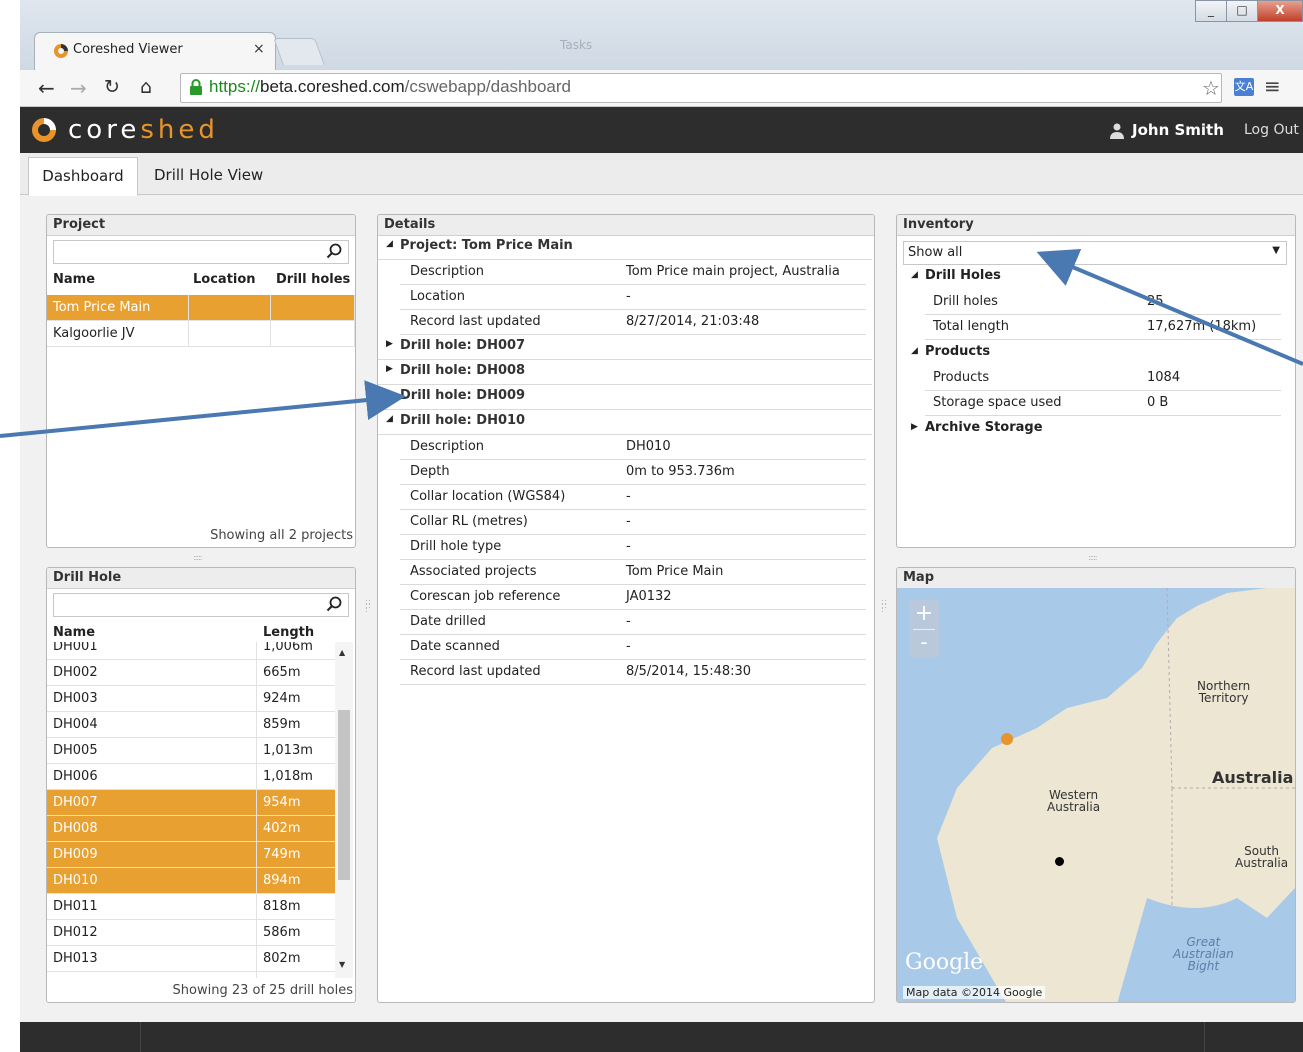 This screenshot has height=1052, width=1303. What do you see at coordinates (191, 932) in the screenshot?
I see `table-row: DH012 586m` at bounding box center [191, 932].